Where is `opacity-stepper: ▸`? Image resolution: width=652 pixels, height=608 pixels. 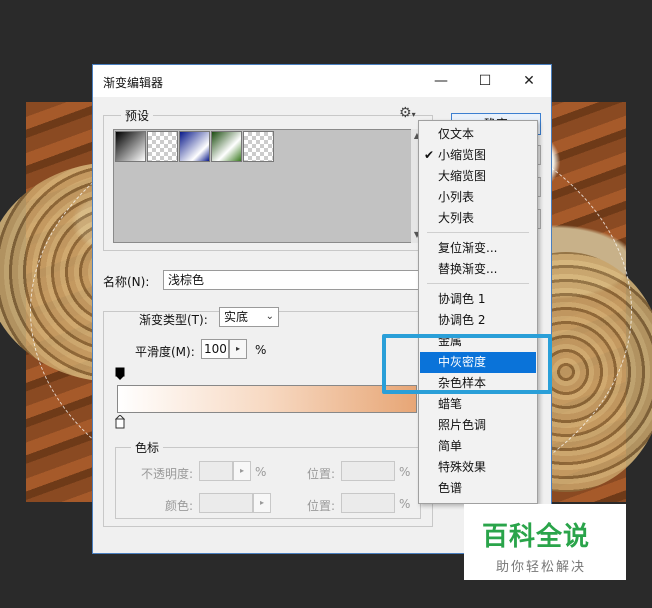 opacity-stepper: ▸ is located at coordinates (242, 471).